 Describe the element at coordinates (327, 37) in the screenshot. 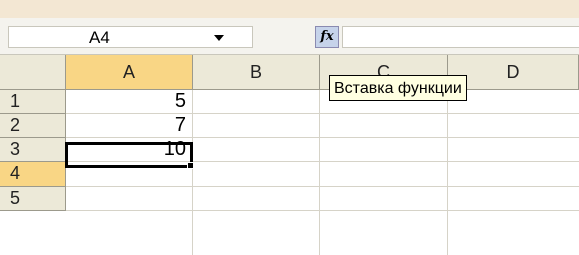

I see `insert-function-button: fx` at that location.